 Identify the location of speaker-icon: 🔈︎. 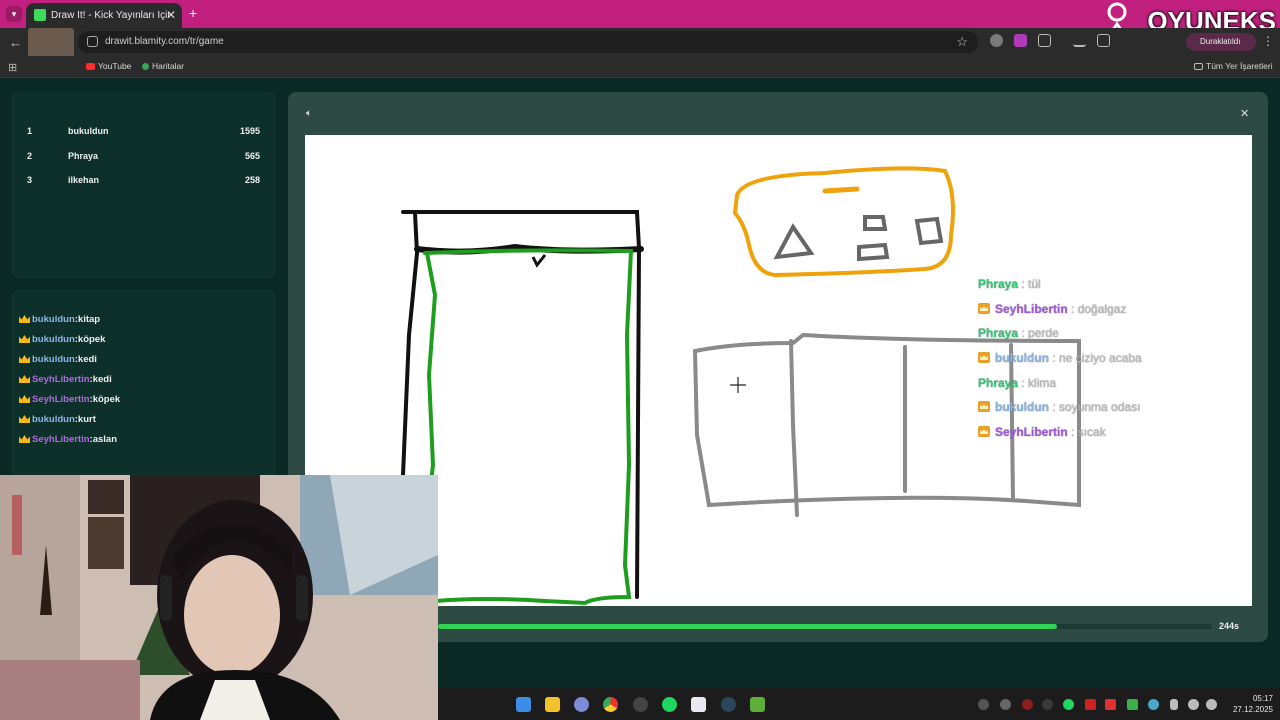
(309, 113).